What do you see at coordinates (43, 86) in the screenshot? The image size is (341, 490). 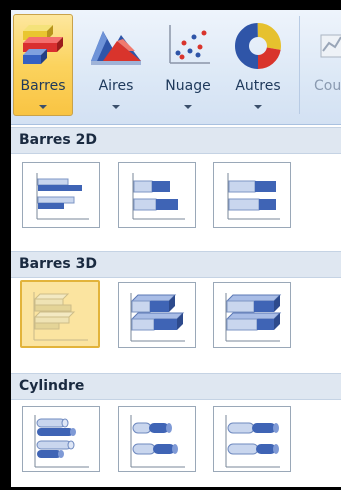 I see `barres-label: Barres` at bounding box center [43, 86].